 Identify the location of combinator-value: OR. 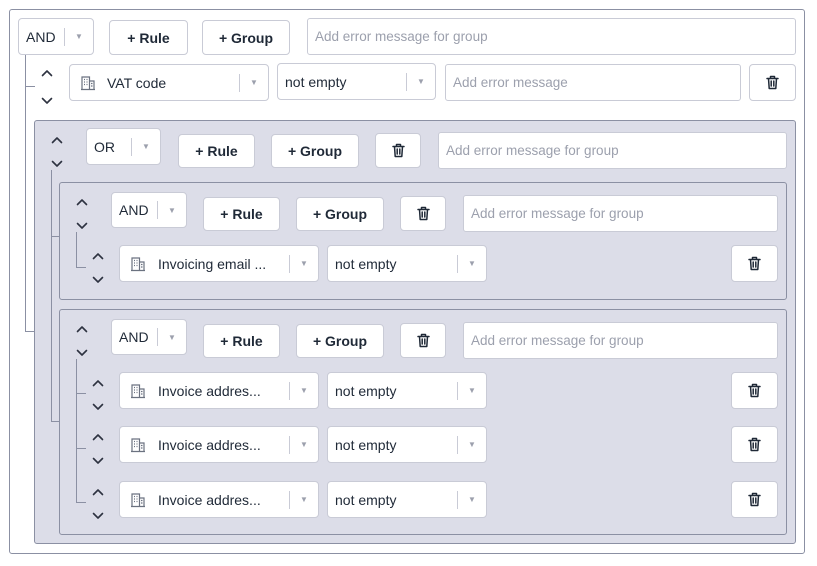
(104, 146).